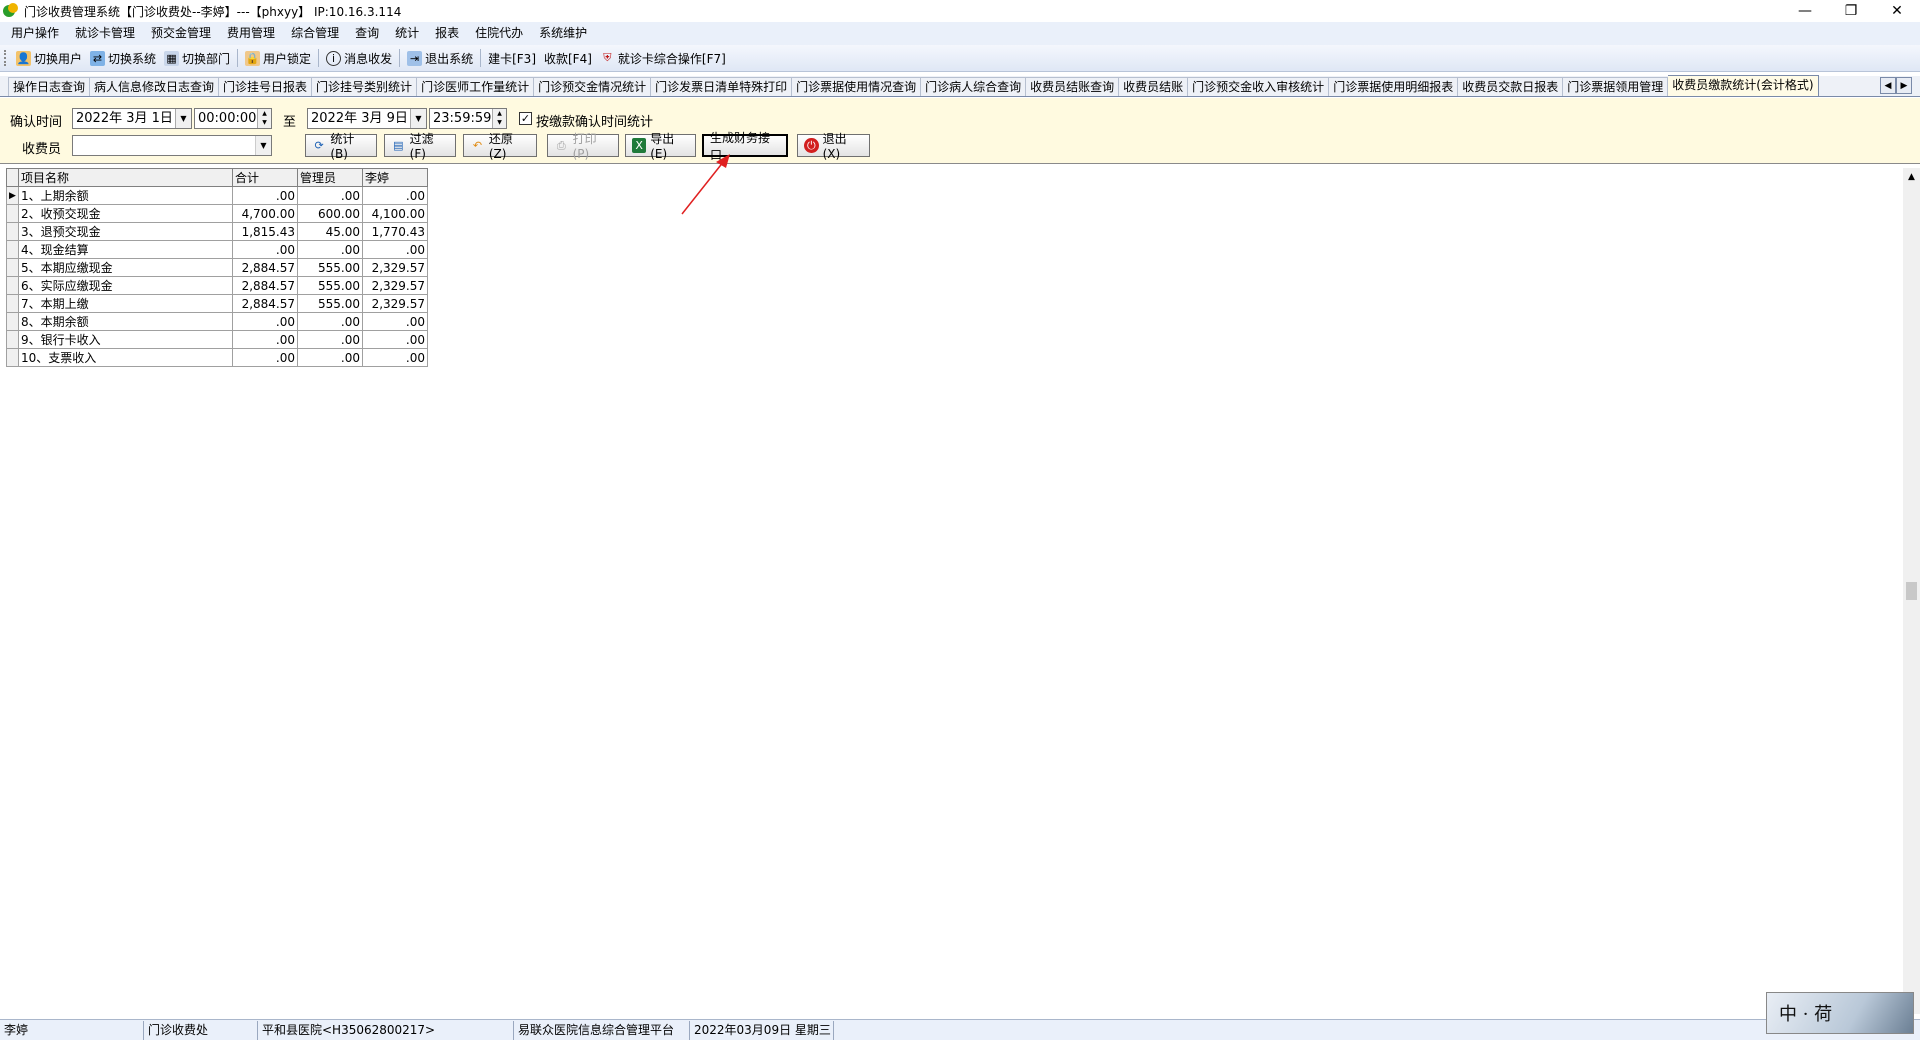 This screenshot has width=1920, height=1047. I want to click on table-cell: 1,770.43, so click(395, 231).